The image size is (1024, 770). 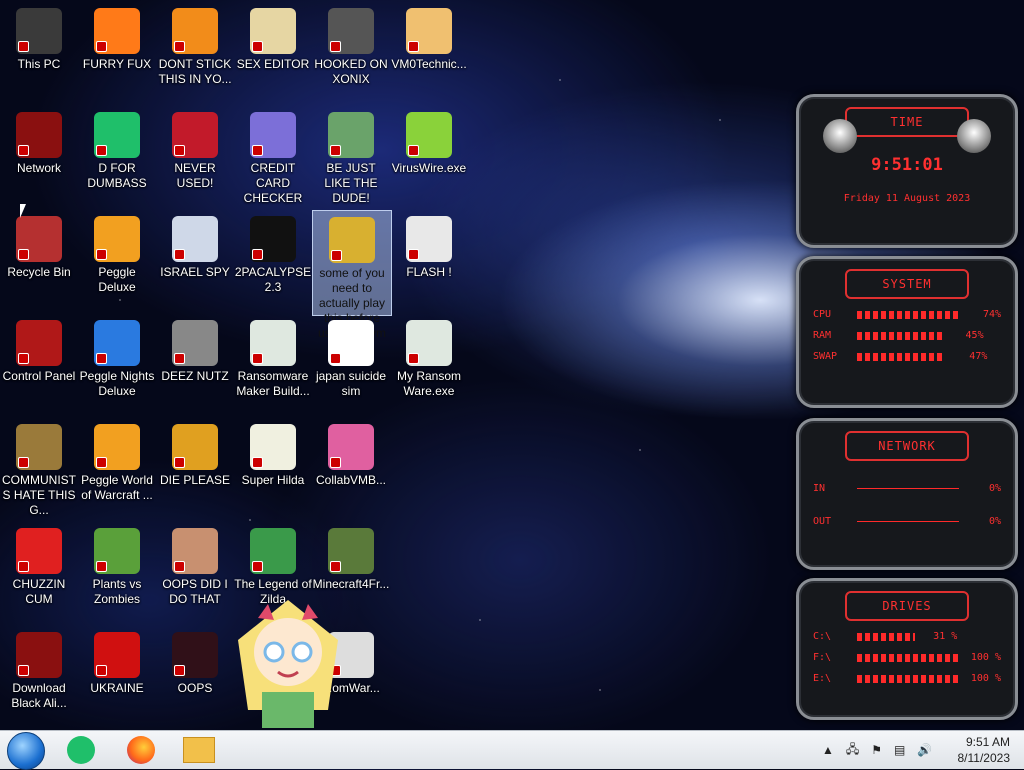 I want to click on desktop-icon-label: VirusWire.exe, so click(x=429, y=168).